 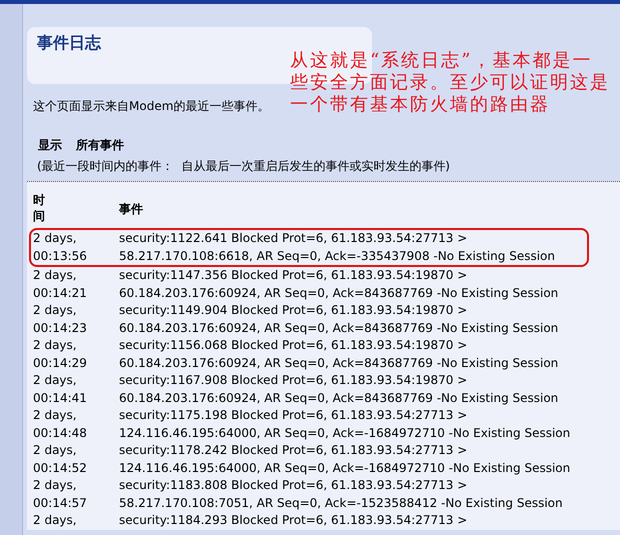 What do you see at coordinates (60, 247) in the screenshot?
I see `time-cell-text: 2 days, 00:13:56` at bounding box center [60, 247].